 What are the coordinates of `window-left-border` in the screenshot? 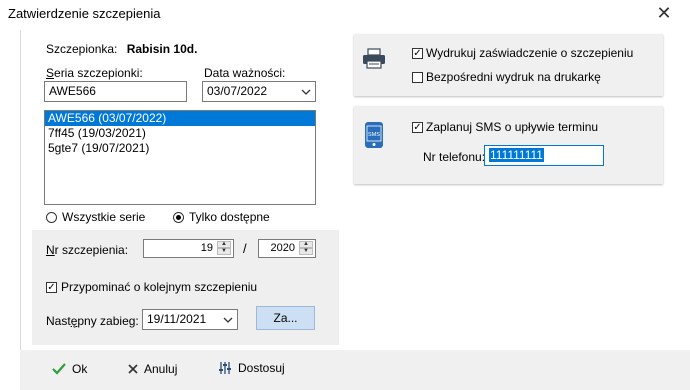 It's located at (20, 210).